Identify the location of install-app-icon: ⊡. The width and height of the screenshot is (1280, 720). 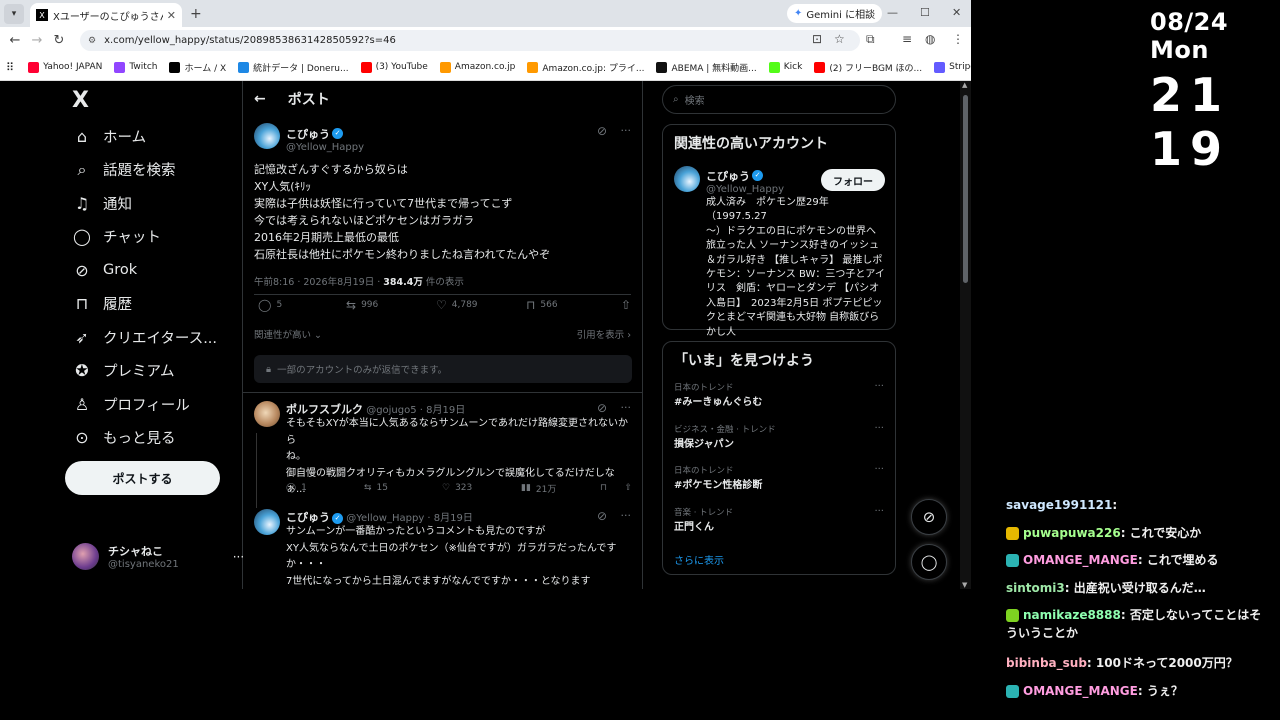
(817, 39).